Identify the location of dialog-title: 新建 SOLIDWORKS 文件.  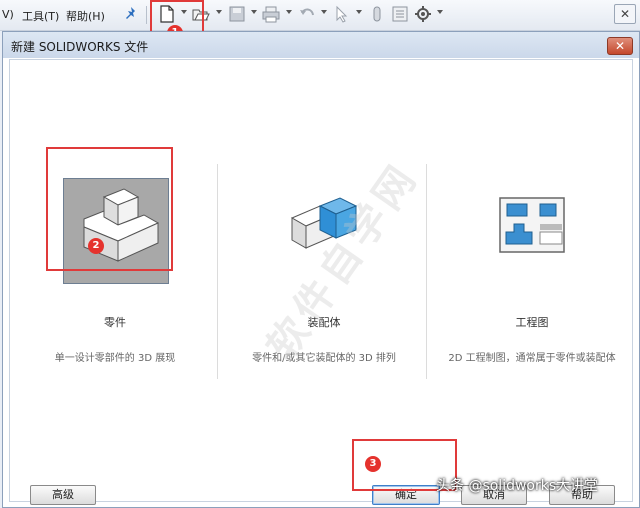
(80, 47).